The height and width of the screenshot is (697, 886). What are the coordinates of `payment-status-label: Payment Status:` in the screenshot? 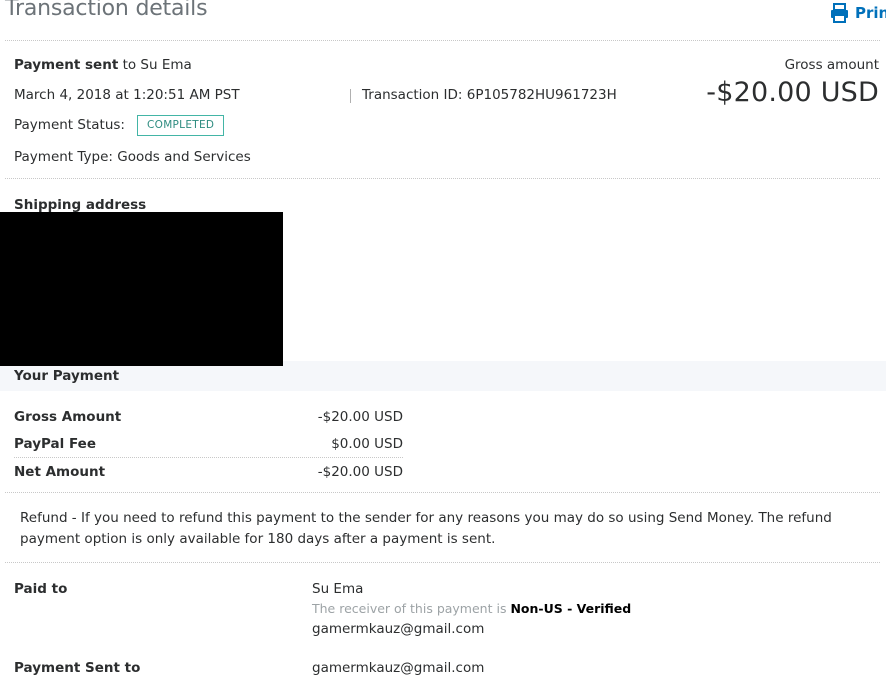 It's located at (69, 125).